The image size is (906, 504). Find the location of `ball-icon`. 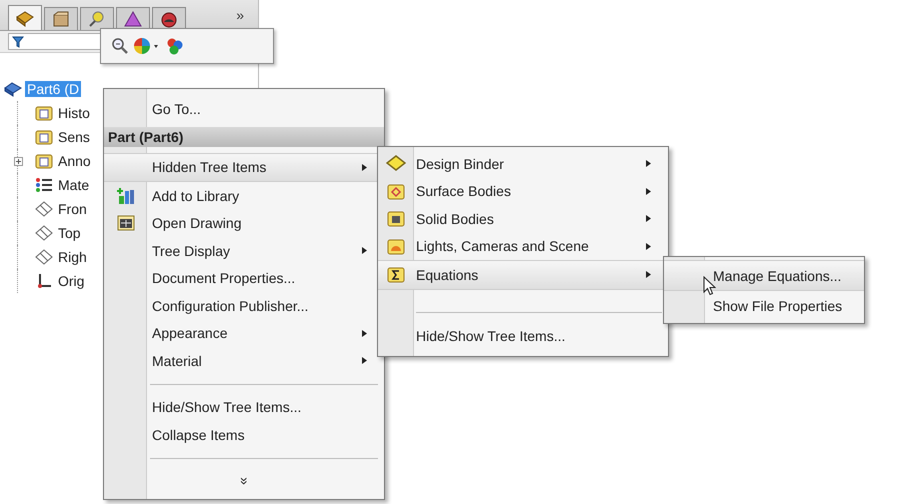

ball-icon is located at coordinates (169, 19).